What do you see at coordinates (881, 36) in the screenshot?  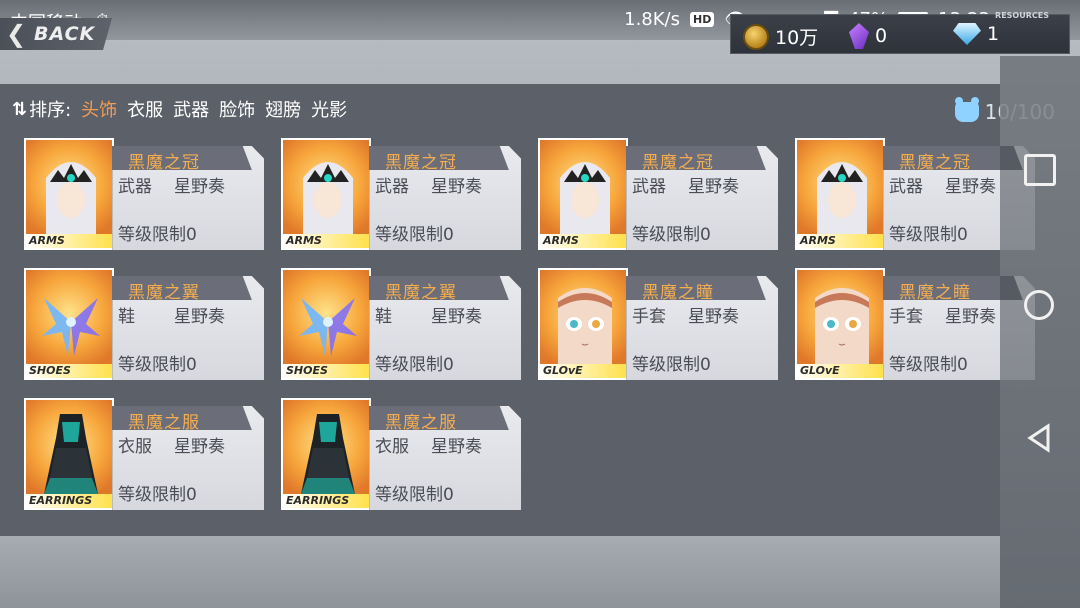 I see `crystal-amount: 0` at bounding box center [881, 36].